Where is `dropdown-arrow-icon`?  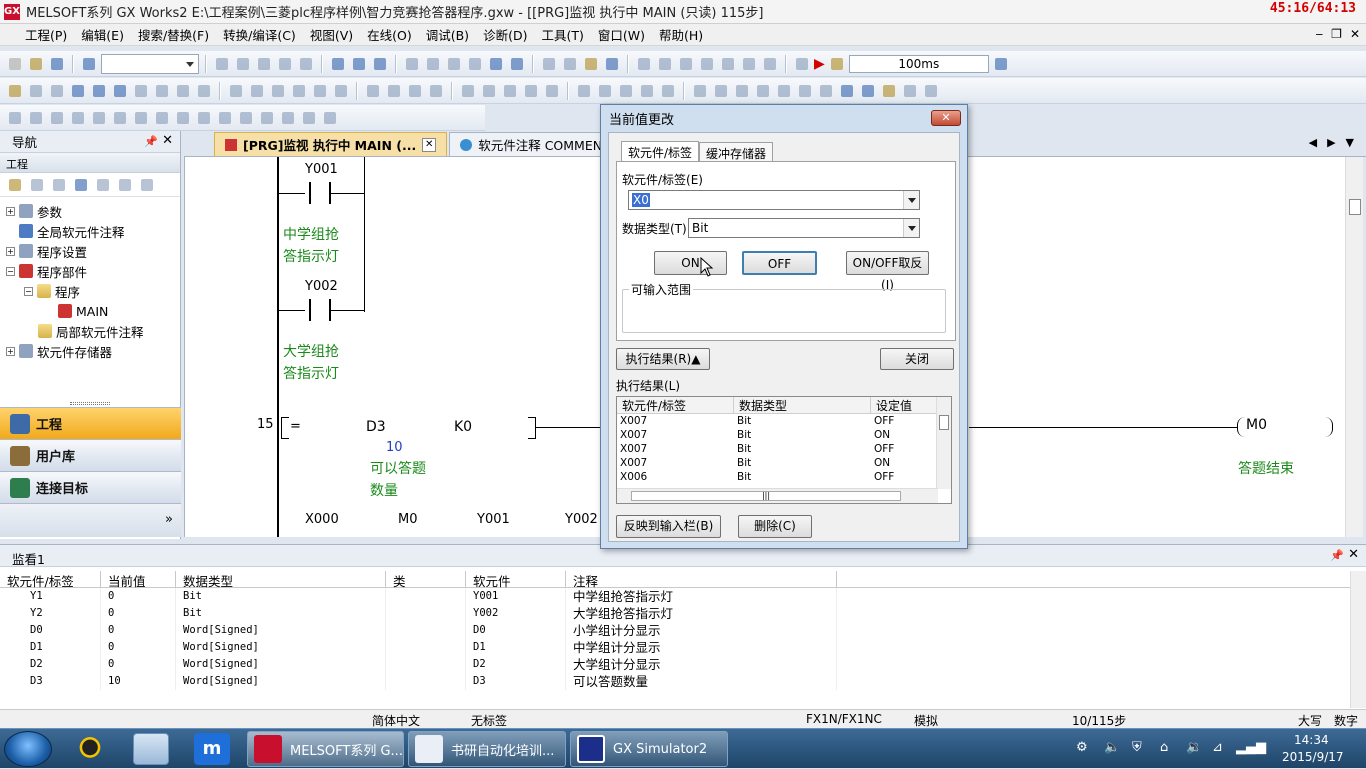
dropdown-arrow-icon is located at coordinates (911, 200).